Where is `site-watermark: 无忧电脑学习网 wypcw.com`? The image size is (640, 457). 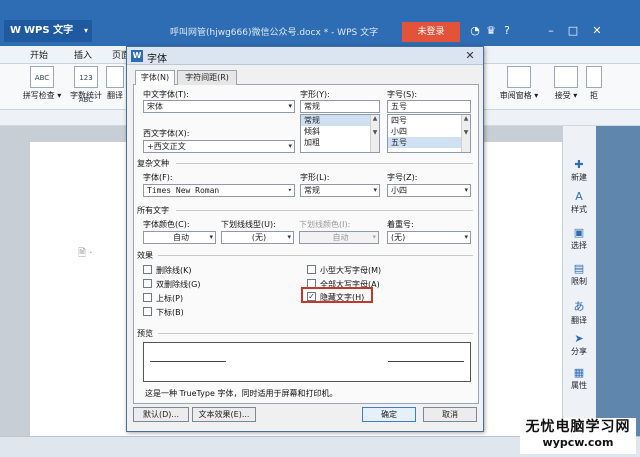
site-watermark: 无忧电脑学习网 wypcw.com is located at coordinates (578, 436).